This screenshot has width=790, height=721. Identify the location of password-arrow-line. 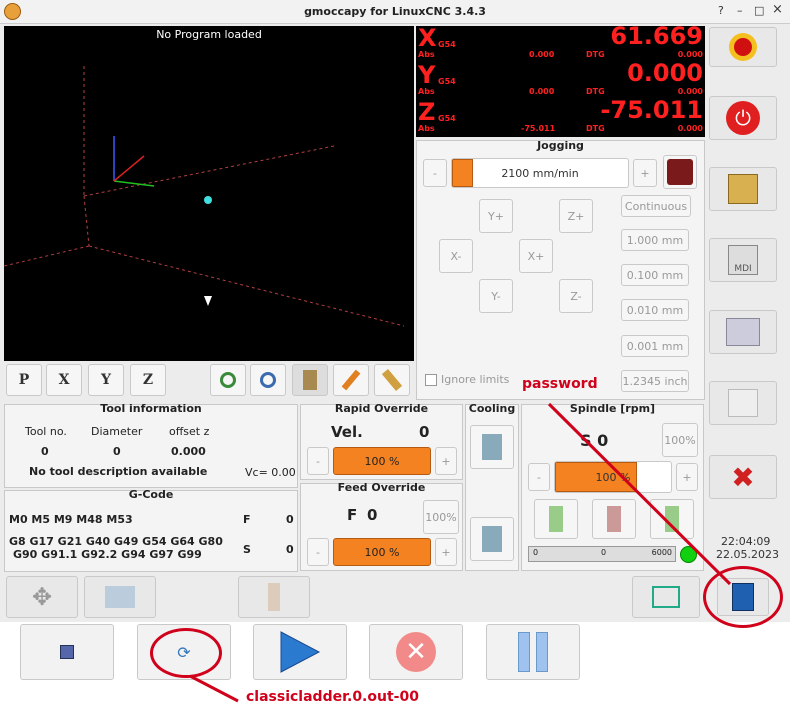
(639, 494).